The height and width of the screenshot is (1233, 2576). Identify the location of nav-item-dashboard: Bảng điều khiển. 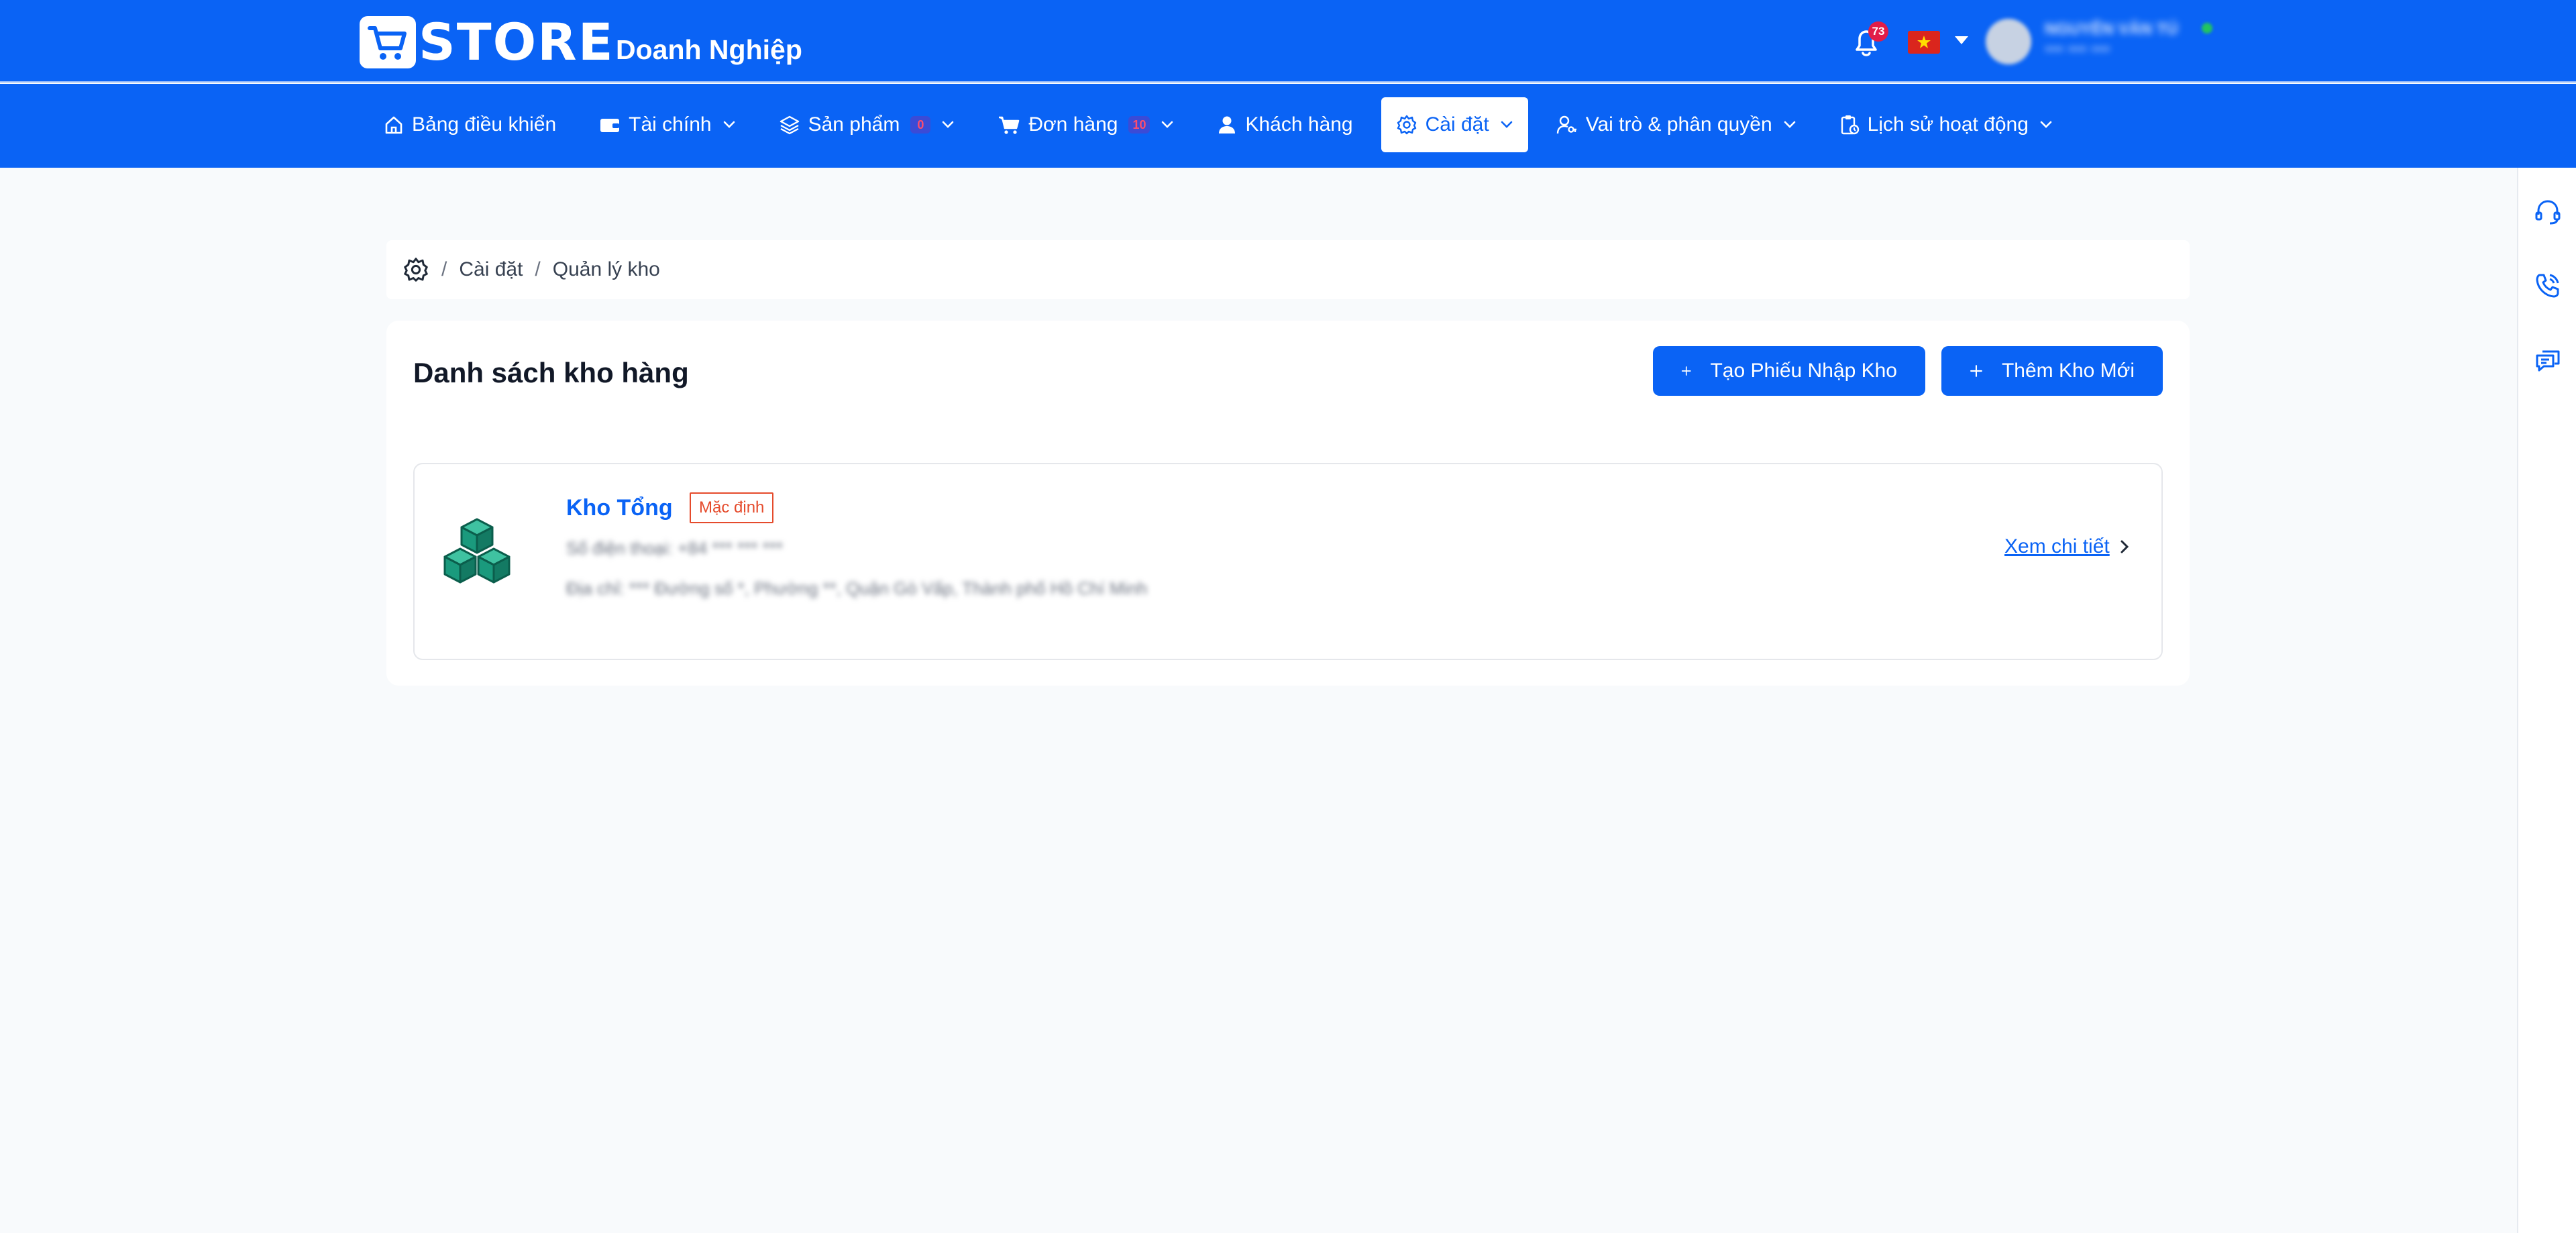
(470, 125).